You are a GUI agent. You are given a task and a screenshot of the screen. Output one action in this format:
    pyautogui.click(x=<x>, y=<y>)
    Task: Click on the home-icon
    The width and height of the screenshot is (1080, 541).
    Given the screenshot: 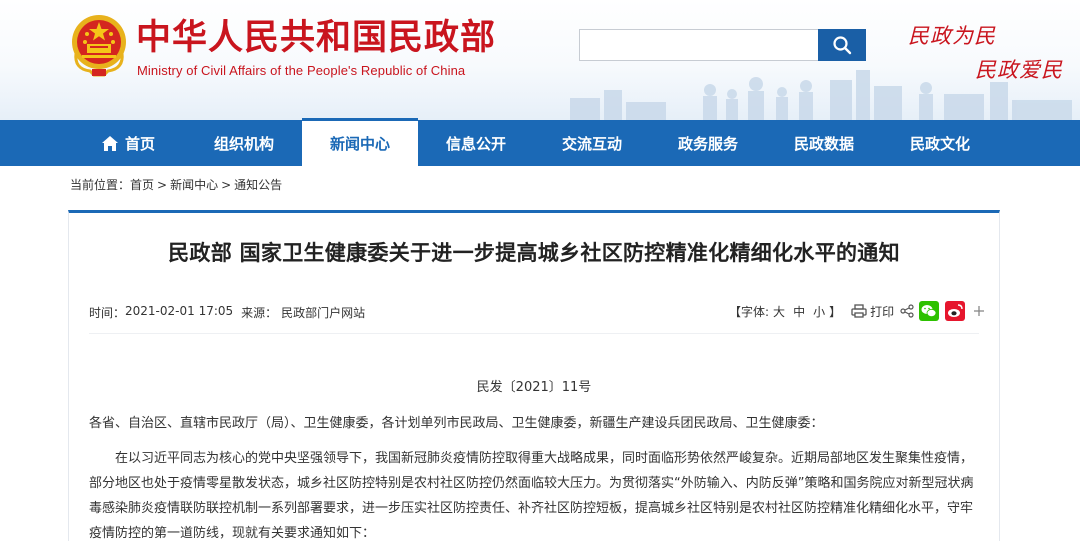 What is the action you would take?
    pyautogui.click(x=110, y=143)
    